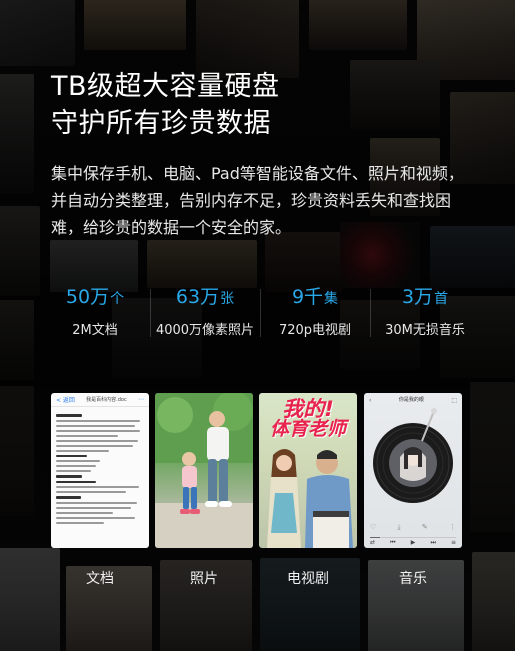  Describe the element at coordinates (411, 400) in the screenshot. I see `song-title: 你是我的眼` at that location.